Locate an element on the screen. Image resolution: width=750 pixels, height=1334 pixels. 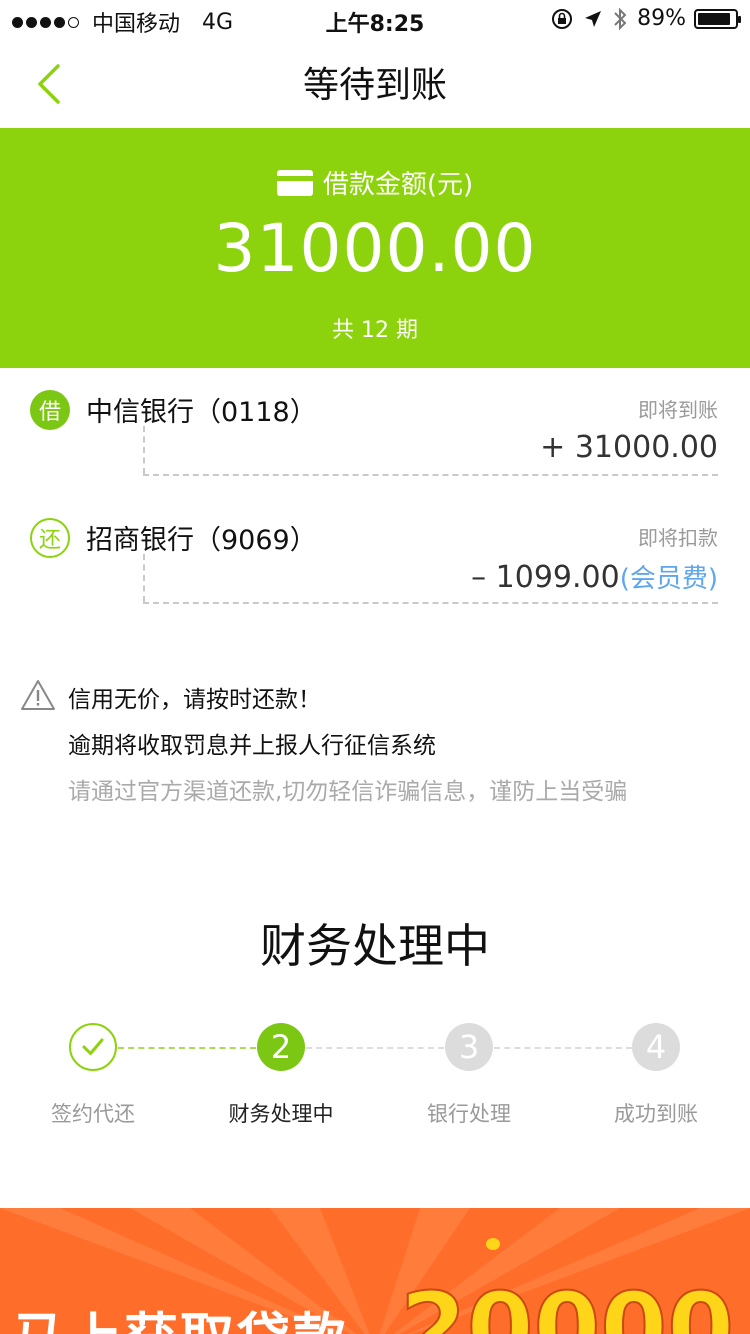
warning-line-3: 请通过官方渠道还款,切勿轻信诈骗信息，谨防上当受骗 is located at coordinates (348, 792).